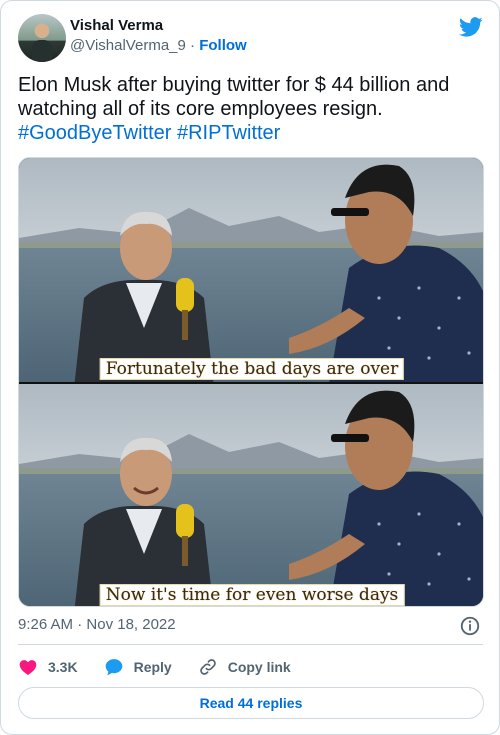 This screenshot has height=735, width=500. What do you see at coordinates (250, 38) in the screenshot?
I see `tweet-header: Vishal Verma @VishalVerma_9 · Follow` at bounding box center [250, 38].